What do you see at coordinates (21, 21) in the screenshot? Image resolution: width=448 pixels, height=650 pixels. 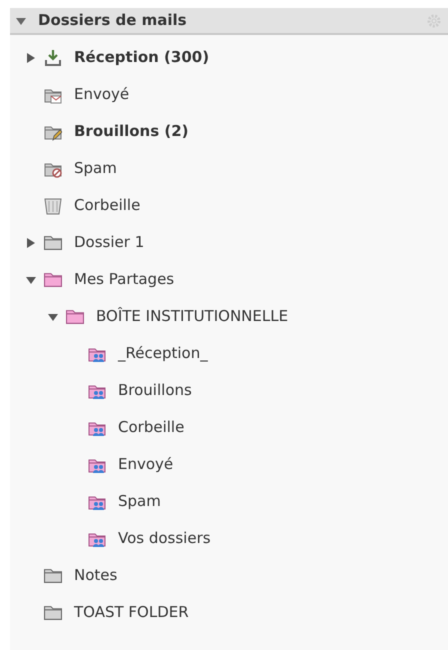 I see `collapse-arrow-icon` at bounding box center [21, 21].